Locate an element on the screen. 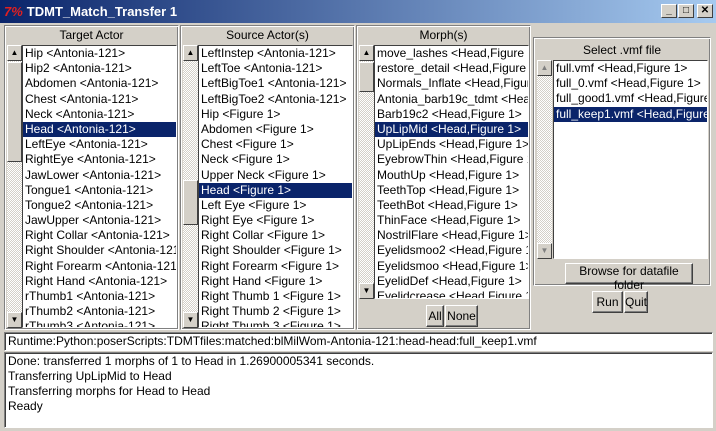  list-item: Eyelidcrease <Head,Figure 1> is located at coordinates (451, 293).